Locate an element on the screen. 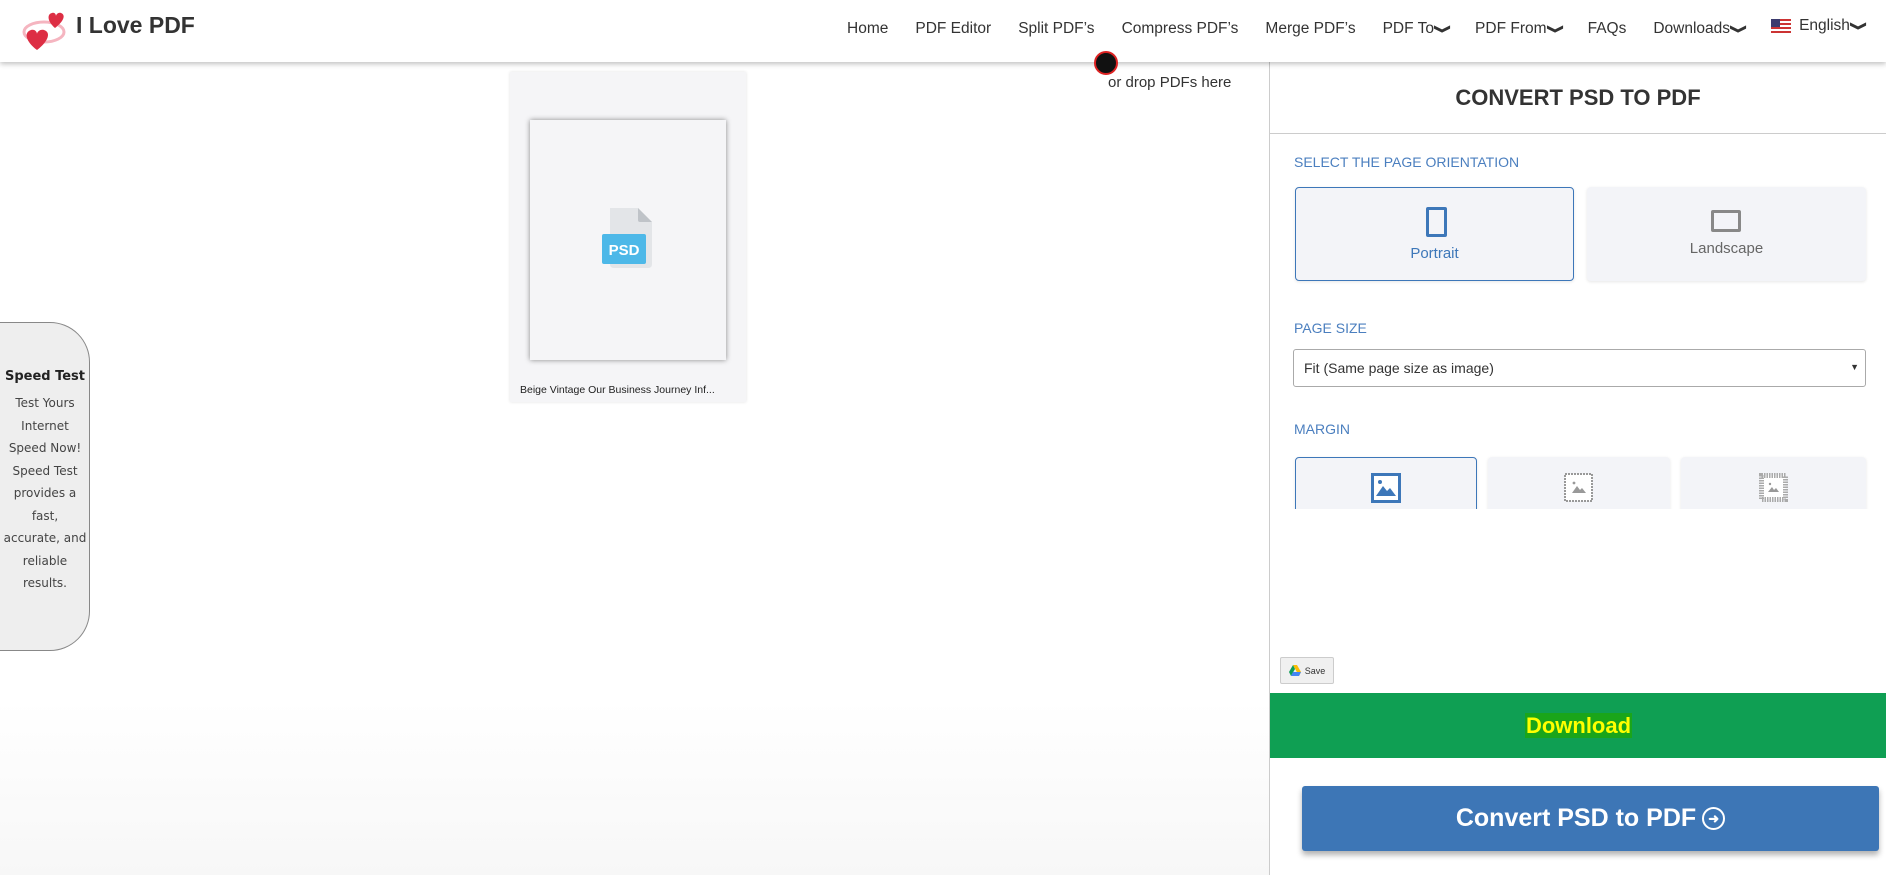 This screenshot has height=875, width=1886. image-no-margin-icon is located at coordinates (1386, 488).